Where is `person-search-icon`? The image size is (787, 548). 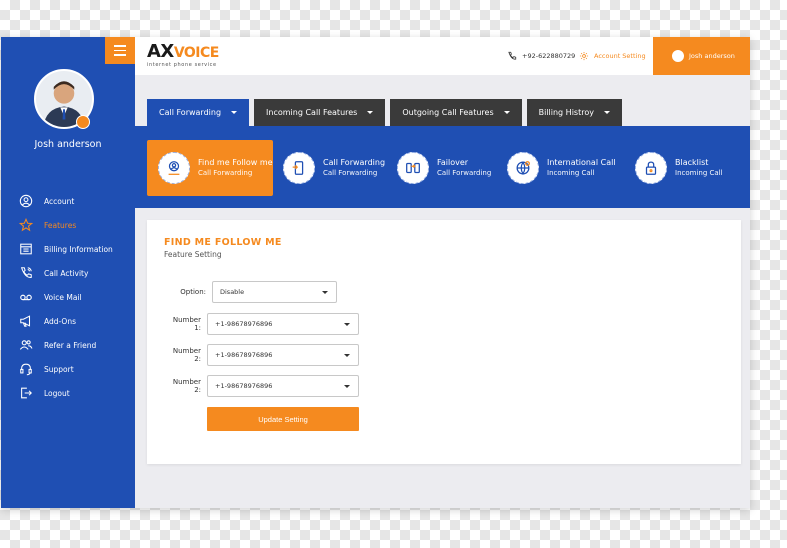 person-search-icon is located at coordinates (174, 168).